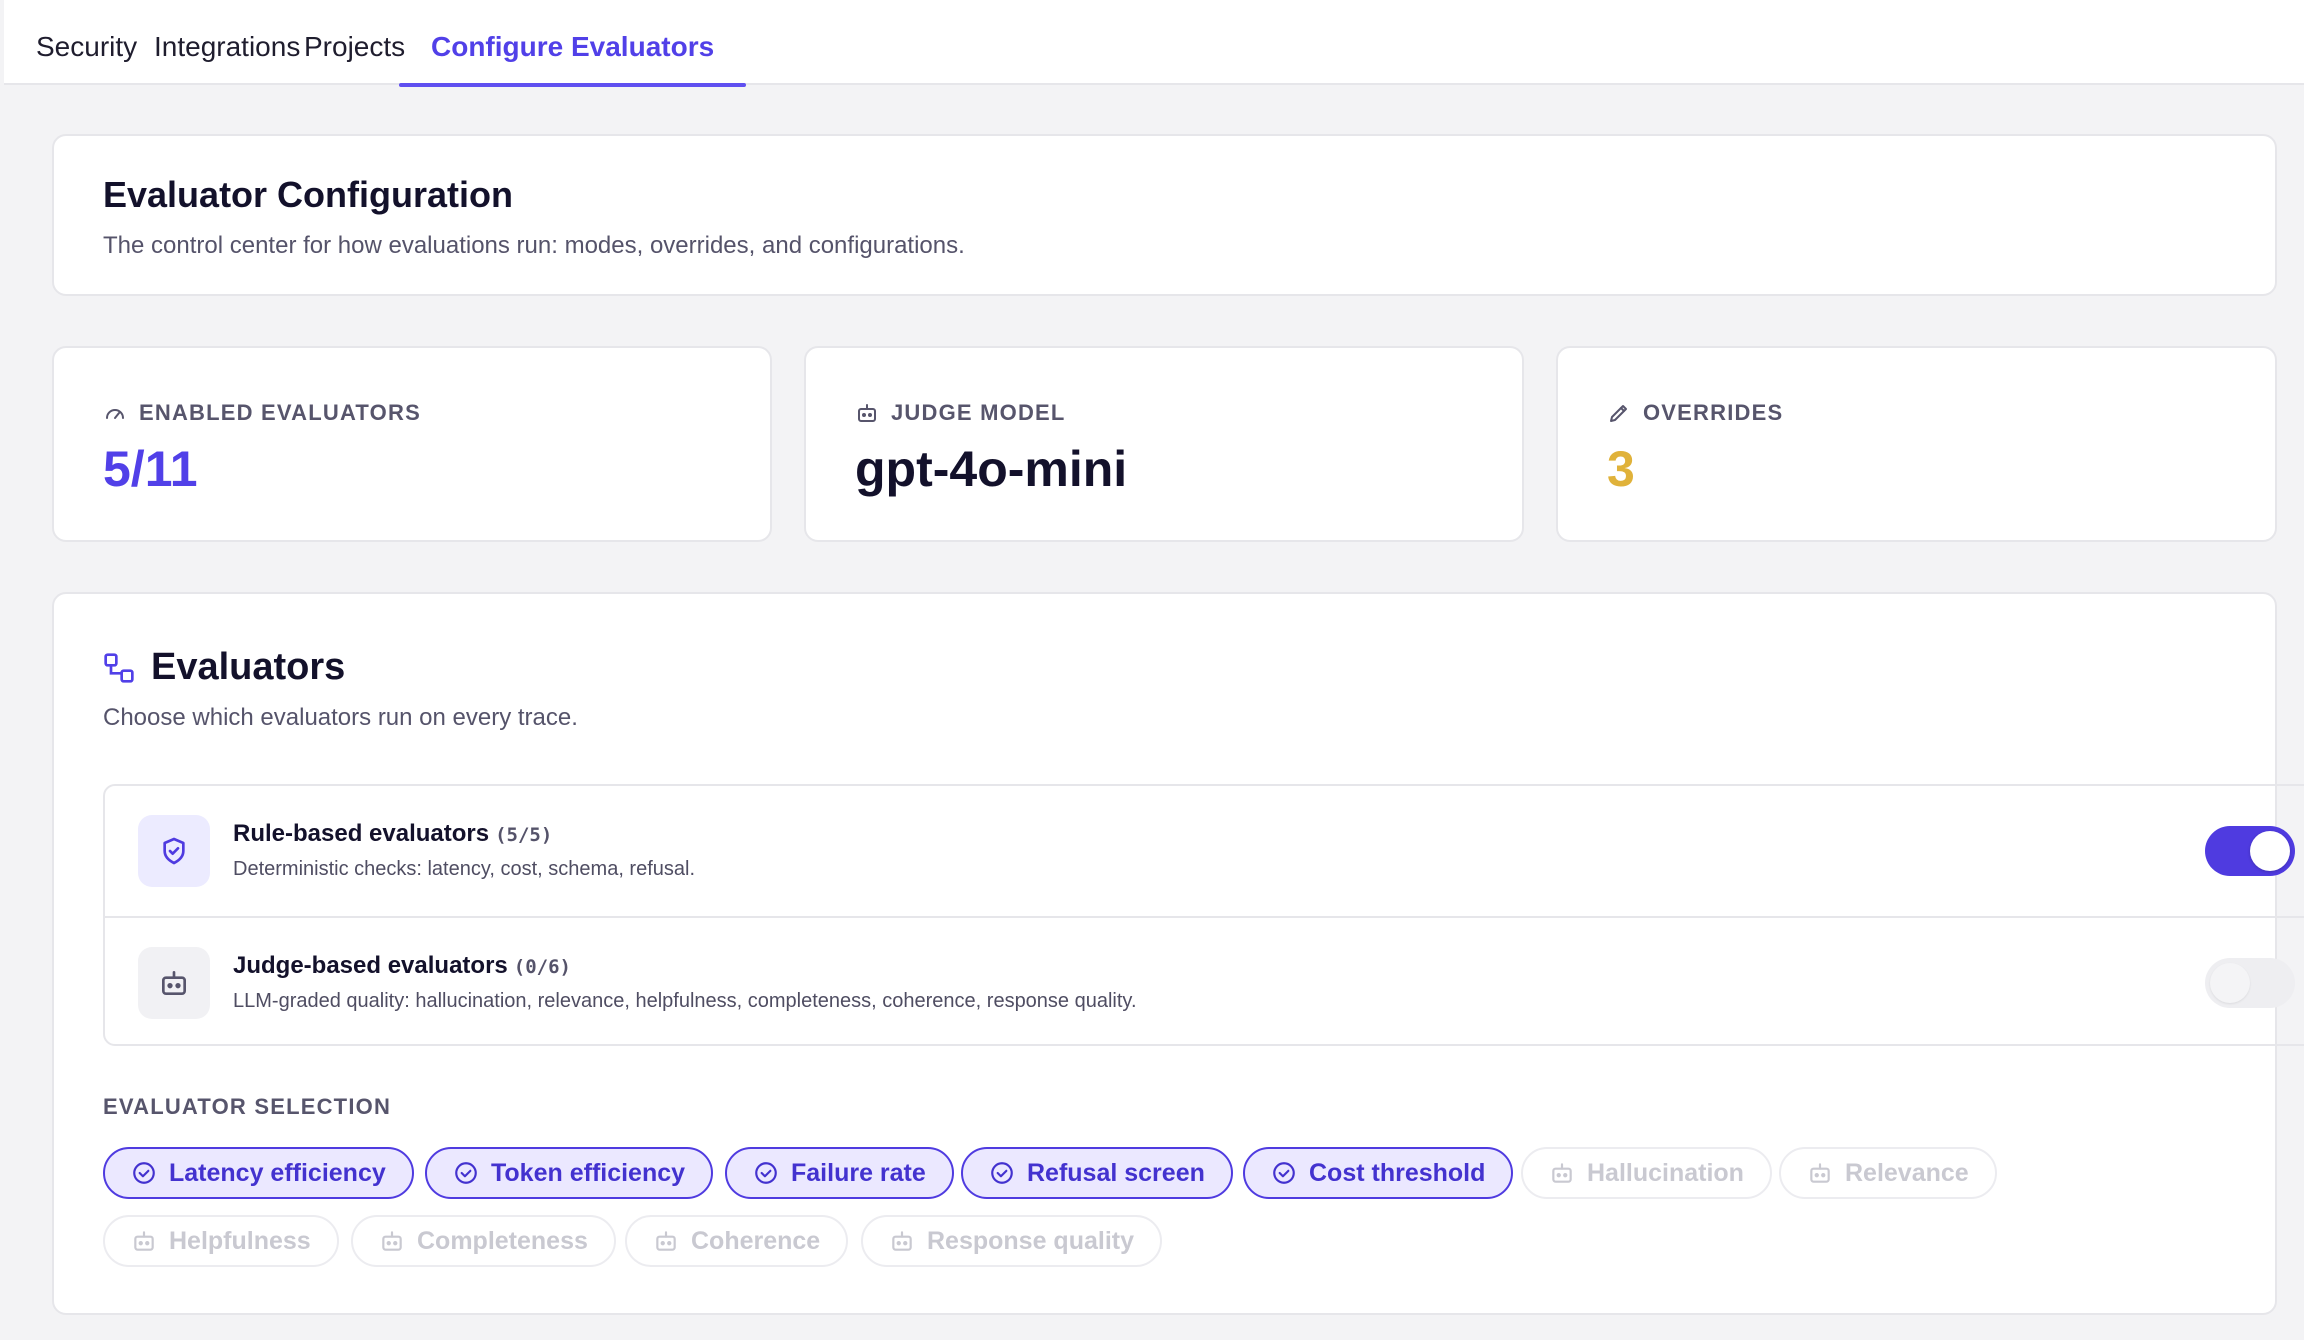 This screenshot has width=2304, height=1340. Describe the element at coordinates (588, 1172) in the screenshot. I see `chip-label: Token efficiency` at that location.